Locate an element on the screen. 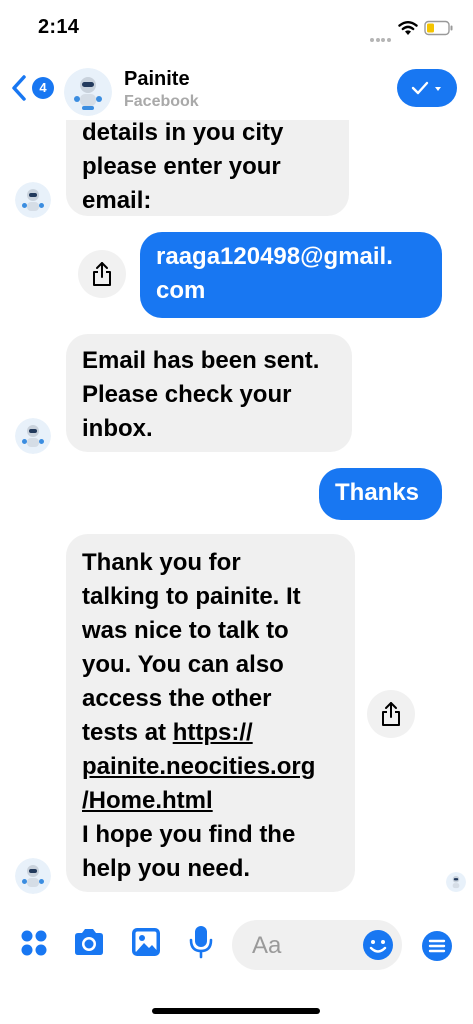  message-outgoing: raaga120498@gmail. com is located at coordinates (291, 275).